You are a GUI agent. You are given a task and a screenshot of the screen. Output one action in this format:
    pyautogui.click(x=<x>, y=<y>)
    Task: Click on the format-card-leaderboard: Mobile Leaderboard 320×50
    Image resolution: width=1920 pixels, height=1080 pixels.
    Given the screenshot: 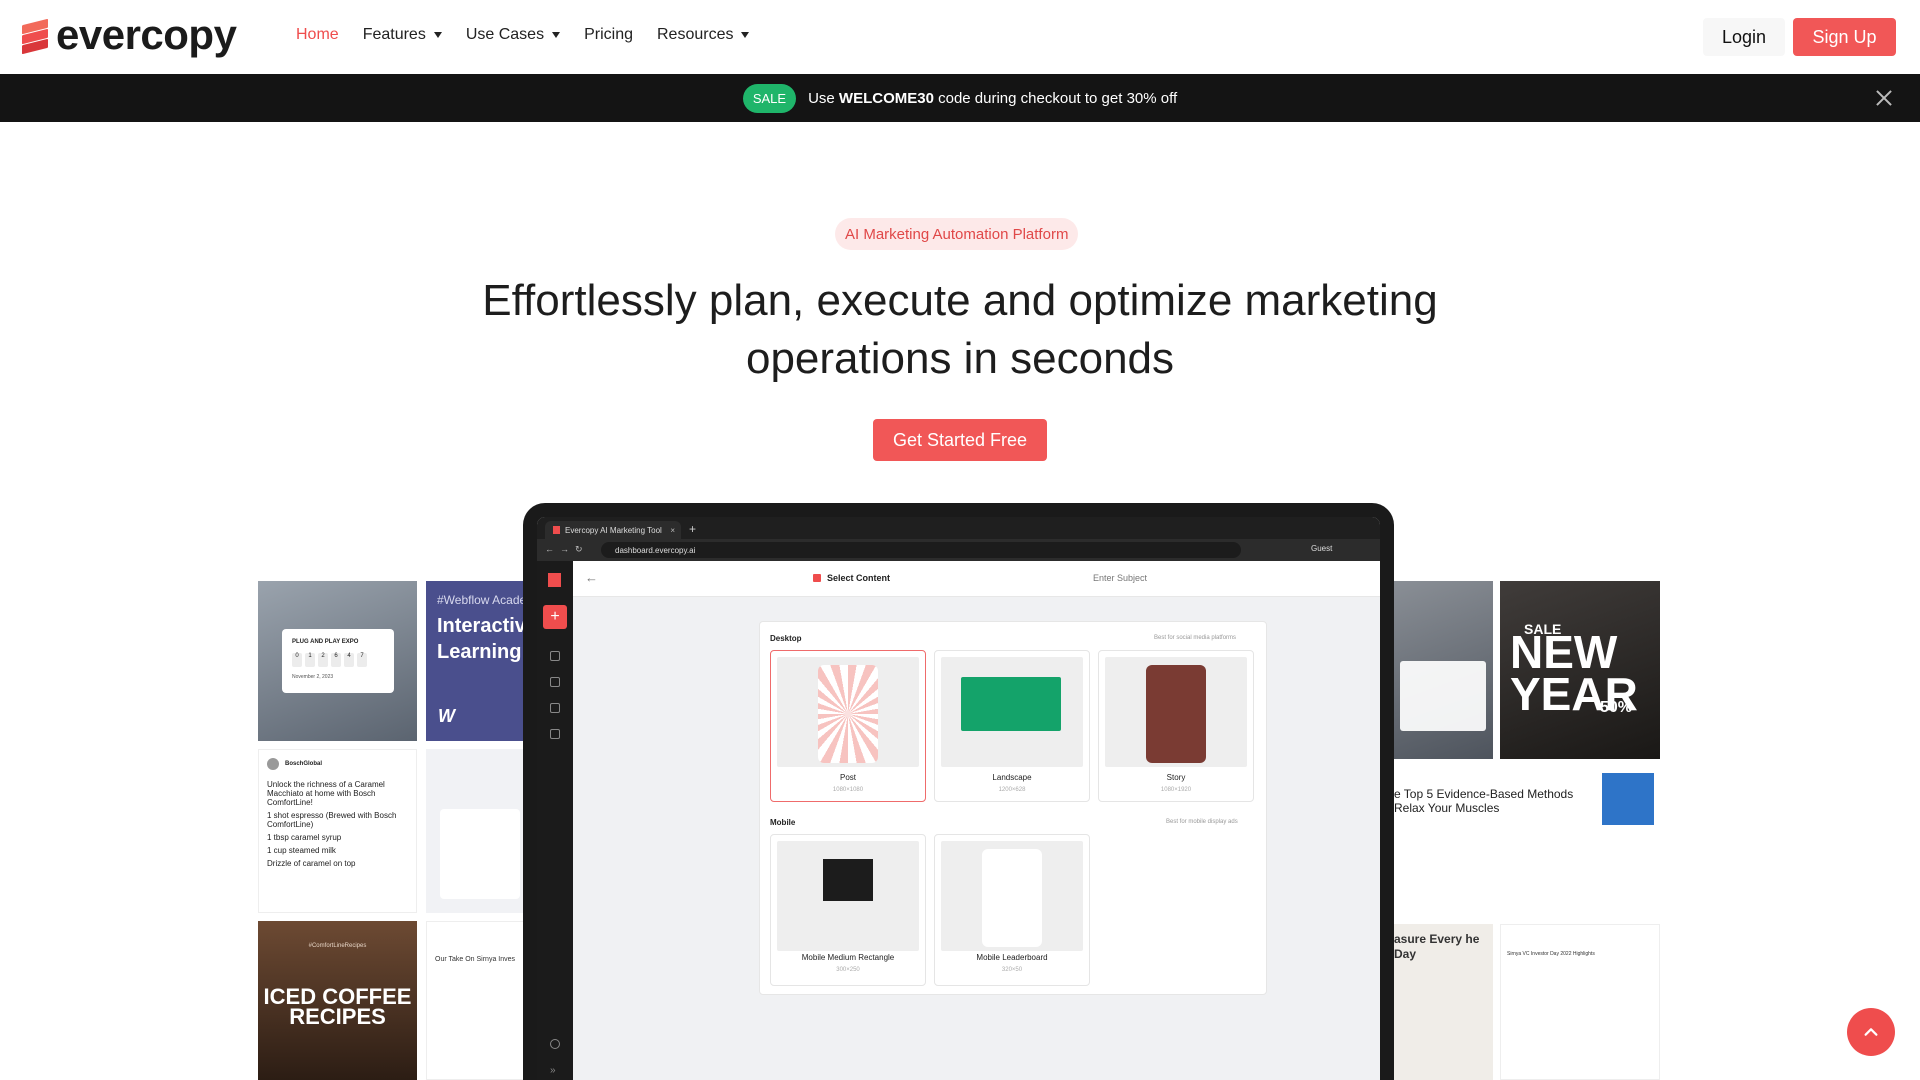 What is the action you would take?
    pyautogui.click(x=1012, y=910)
    